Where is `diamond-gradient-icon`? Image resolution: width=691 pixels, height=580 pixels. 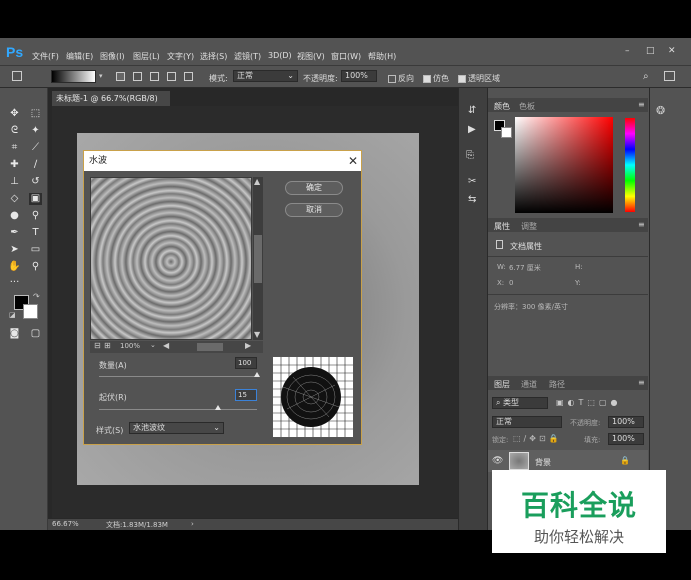 diamond-gradient-icon is located at coordinates (188, 76).